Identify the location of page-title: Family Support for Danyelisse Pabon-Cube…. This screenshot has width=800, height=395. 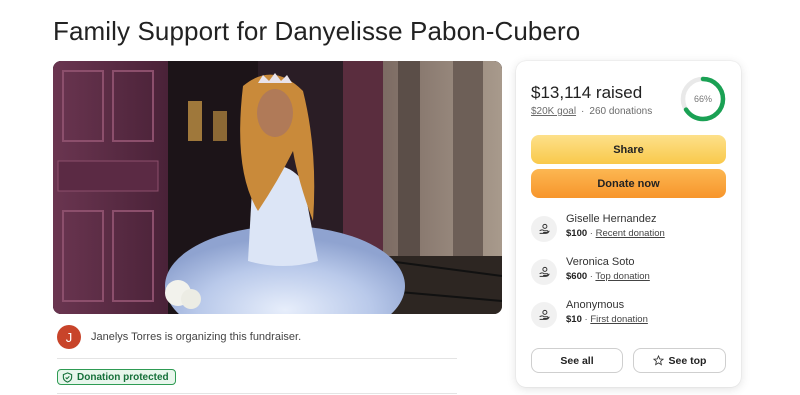
(317, 31).